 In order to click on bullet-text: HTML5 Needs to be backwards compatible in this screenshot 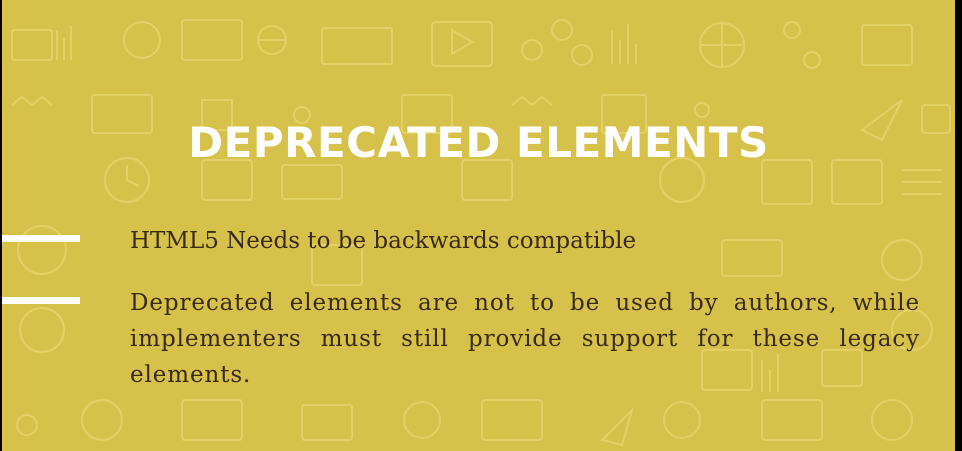, I will do `click(383, 241)`.